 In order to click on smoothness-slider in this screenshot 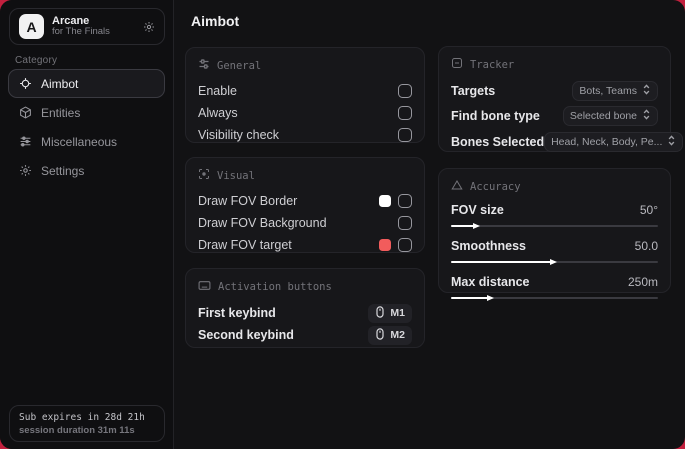, I will do `click(554, 261)`.